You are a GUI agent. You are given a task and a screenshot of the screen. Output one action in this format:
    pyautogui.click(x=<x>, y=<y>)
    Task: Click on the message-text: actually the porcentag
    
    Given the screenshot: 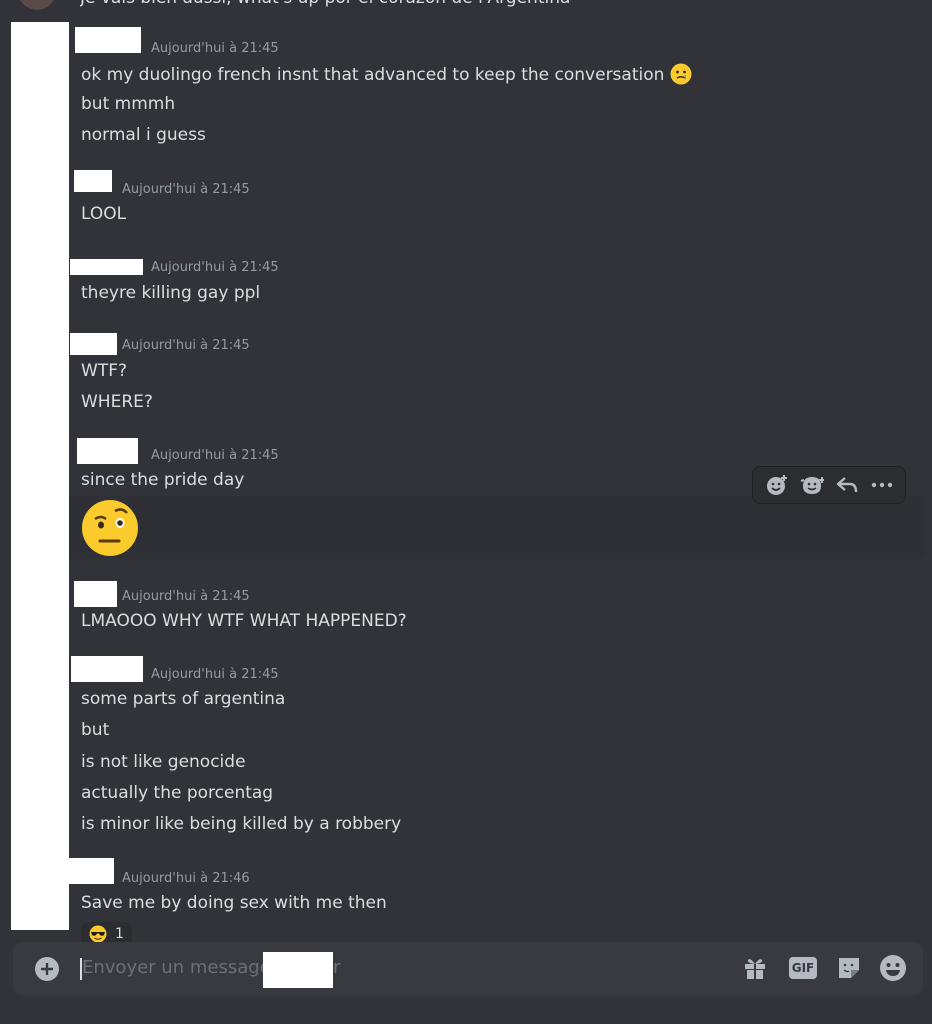 What is the action you would take?
    pyautogui.click(x=177, y=793)
    